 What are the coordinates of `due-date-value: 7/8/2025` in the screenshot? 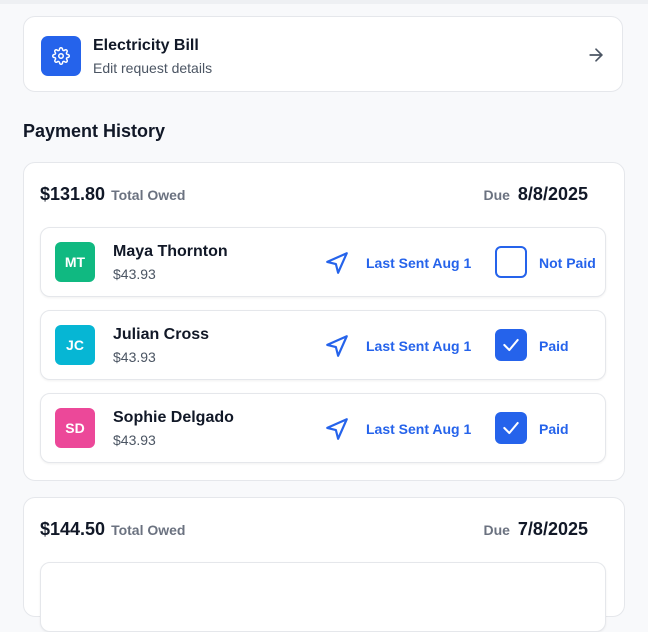 It's located at (552, 529).